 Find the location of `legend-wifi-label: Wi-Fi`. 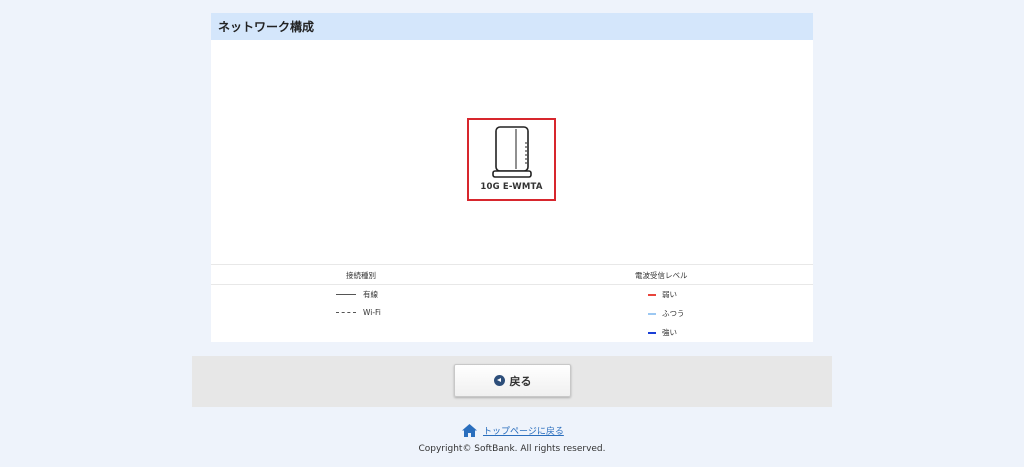

legend-wifi-label: Wi-Fi is located at coordinates (372, 312).